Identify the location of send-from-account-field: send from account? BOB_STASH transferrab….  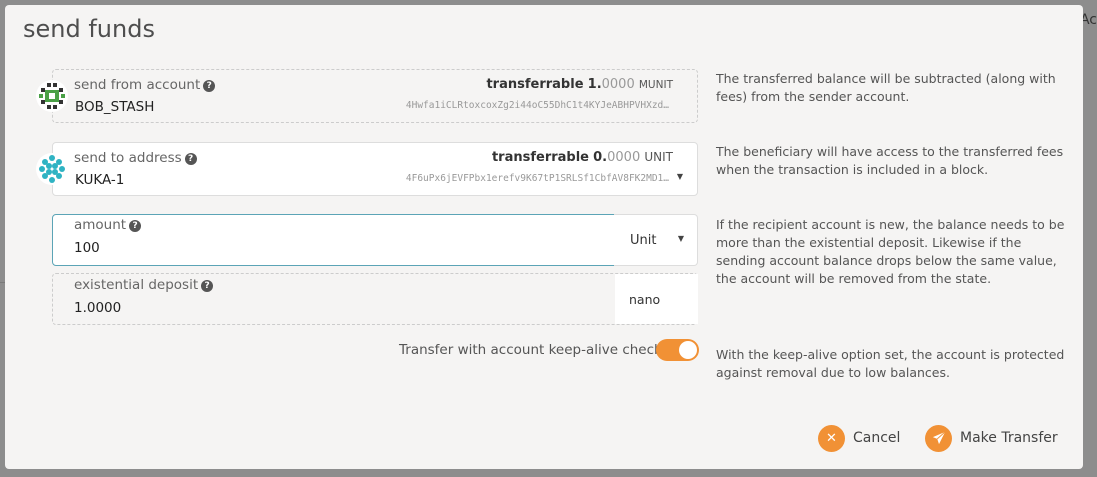
(367, 96).